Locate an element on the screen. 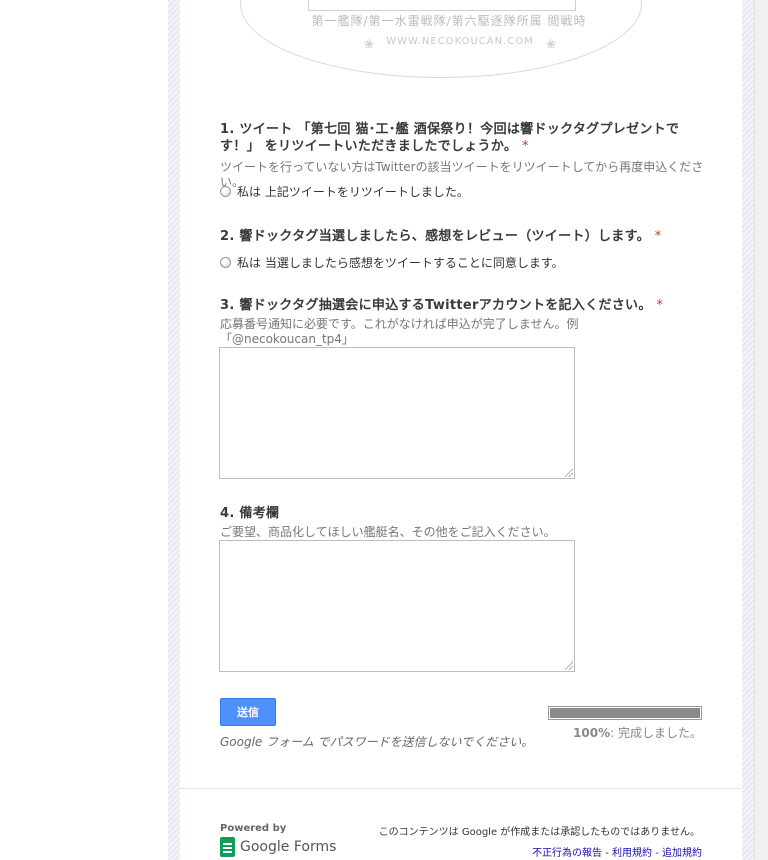 This screenshot has height=860, width=768. twitter-account-textarea is located at coordinates (397, 413).